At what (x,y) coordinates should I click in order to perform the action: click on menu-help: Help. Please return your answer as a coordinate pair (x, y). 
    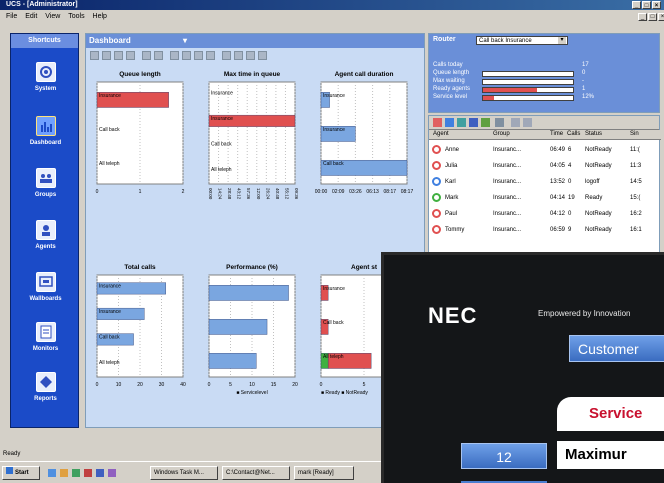
    Looking at the image, I should click on (100, 16).